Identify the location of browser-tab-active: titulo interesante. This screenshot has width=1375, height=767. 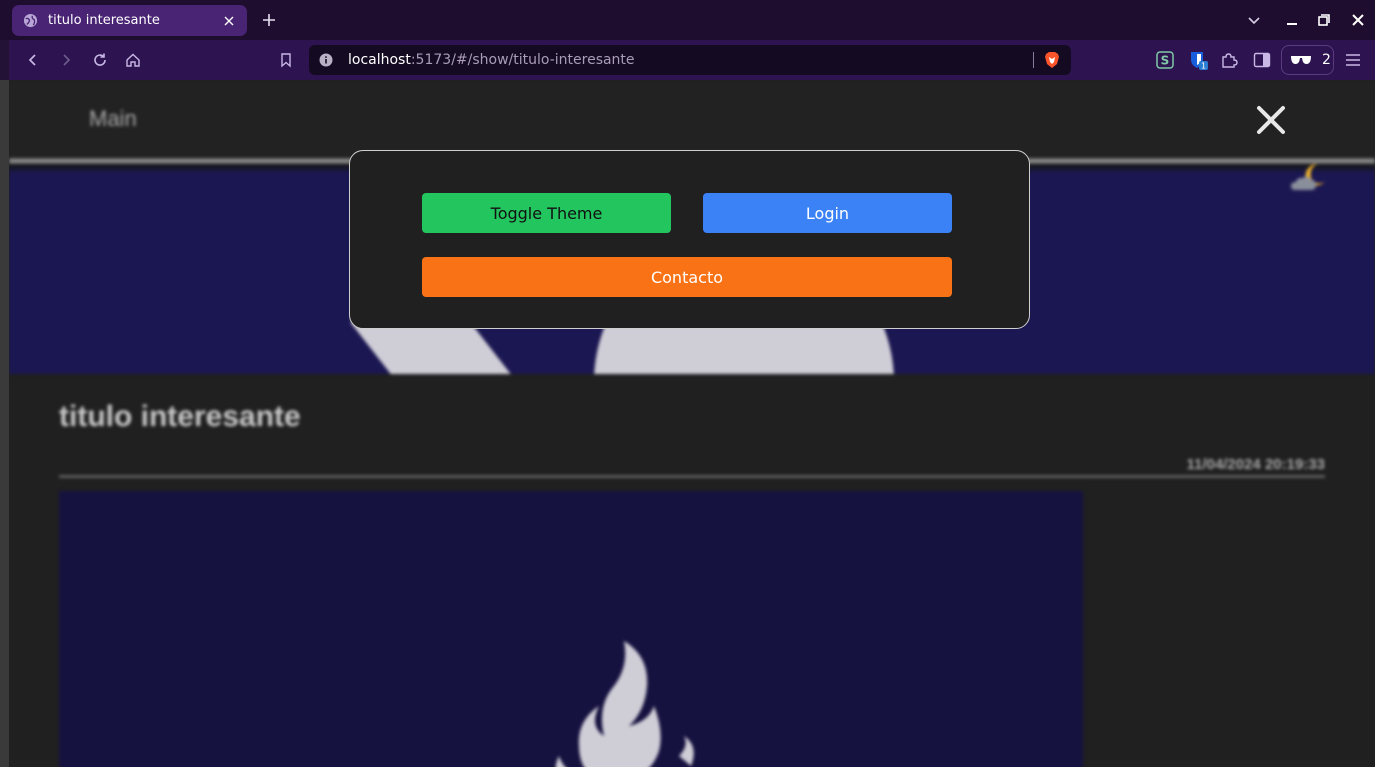
(129, 20).